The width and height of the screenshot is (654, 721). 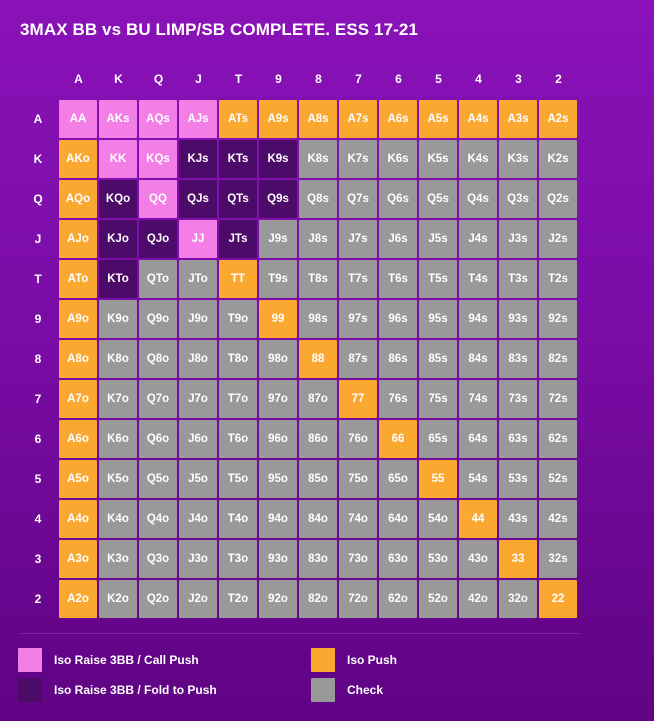 What do you see at coordinates (238, 199) in the screenshot?
I see `hand-cell: QTs` at bounding box center [238, 199].